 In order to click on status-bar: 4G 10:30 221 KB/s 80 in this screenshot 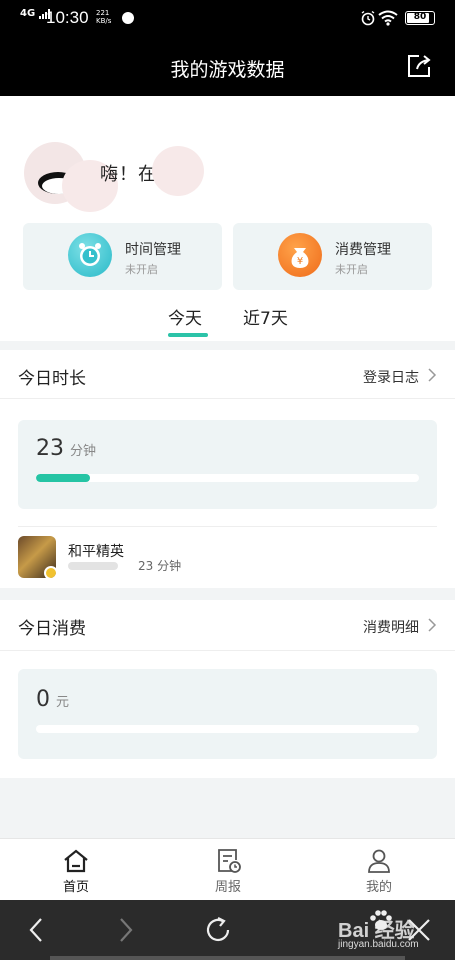, I will do `click(227, 18)`.